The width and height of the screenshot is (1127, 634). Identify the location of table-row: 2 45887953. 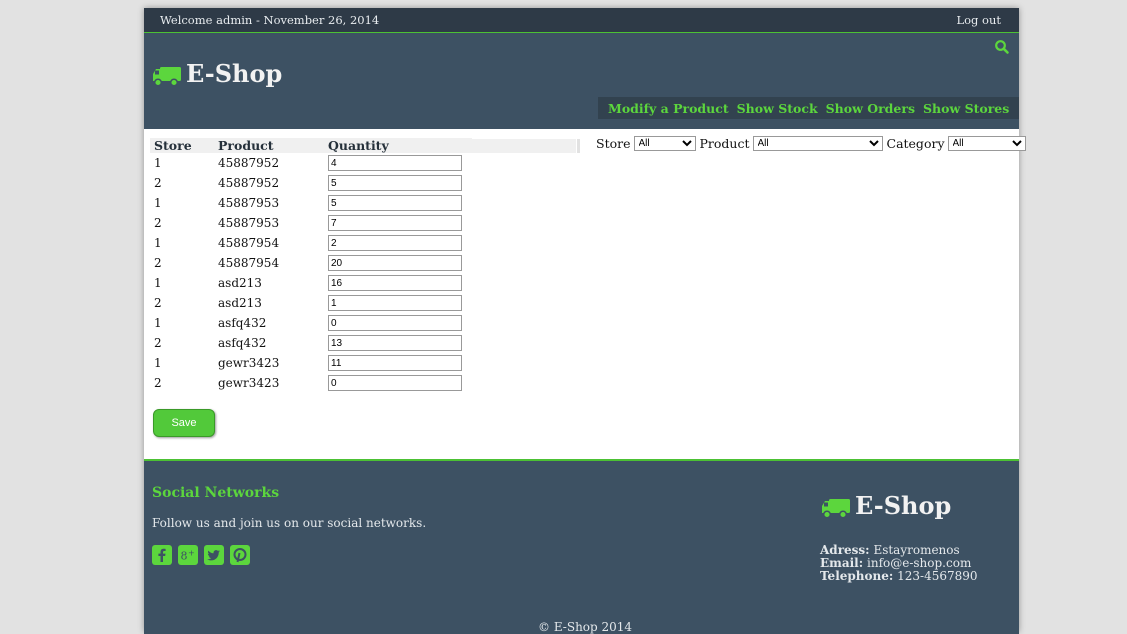
(311, 223).